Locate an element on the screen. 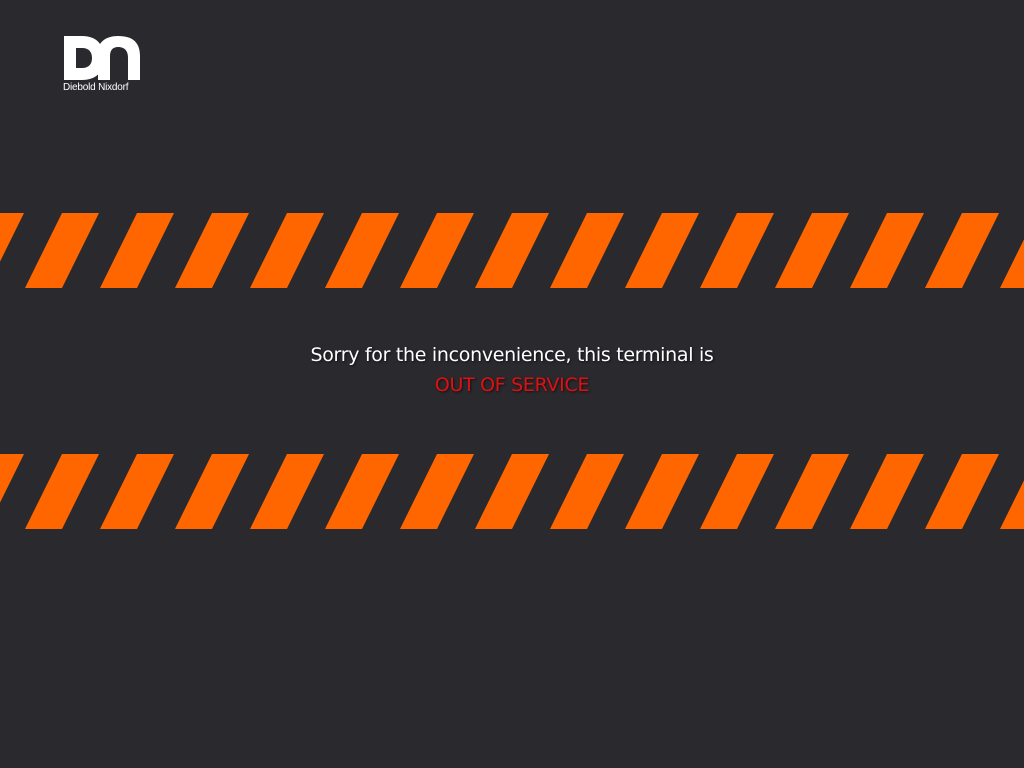 The width and height of the screenshot is (1024, 768). hazard-stripe-bottom is located at coordinates (512, 491).